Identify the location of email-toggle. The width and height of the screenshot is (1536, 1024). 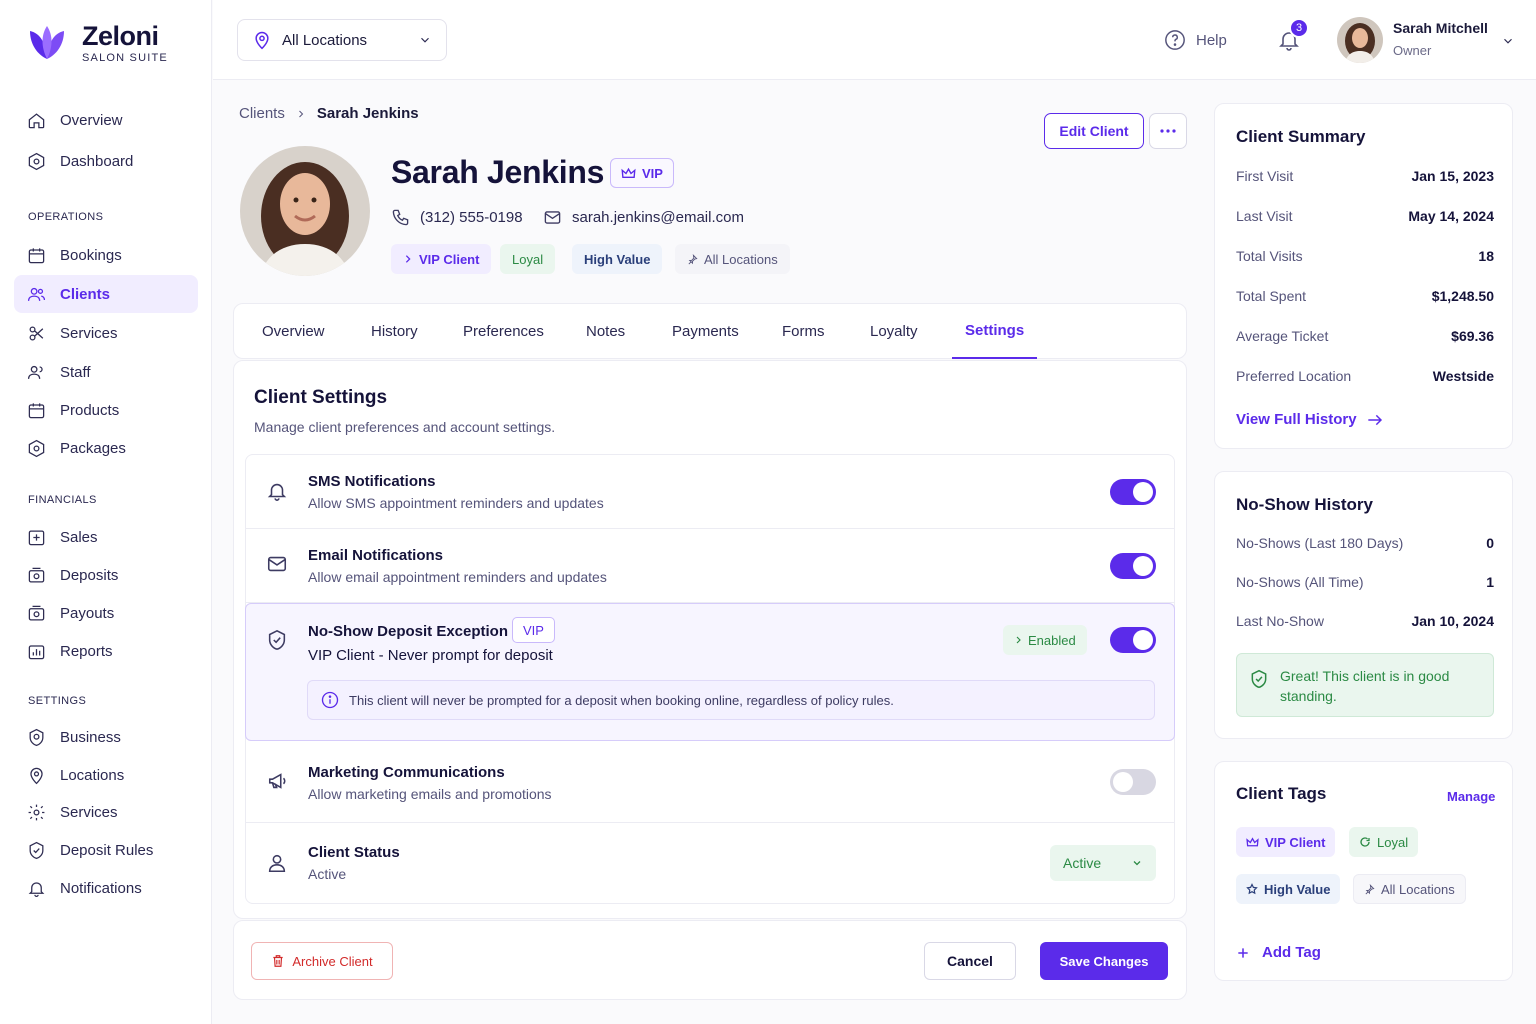
(1133, 566).